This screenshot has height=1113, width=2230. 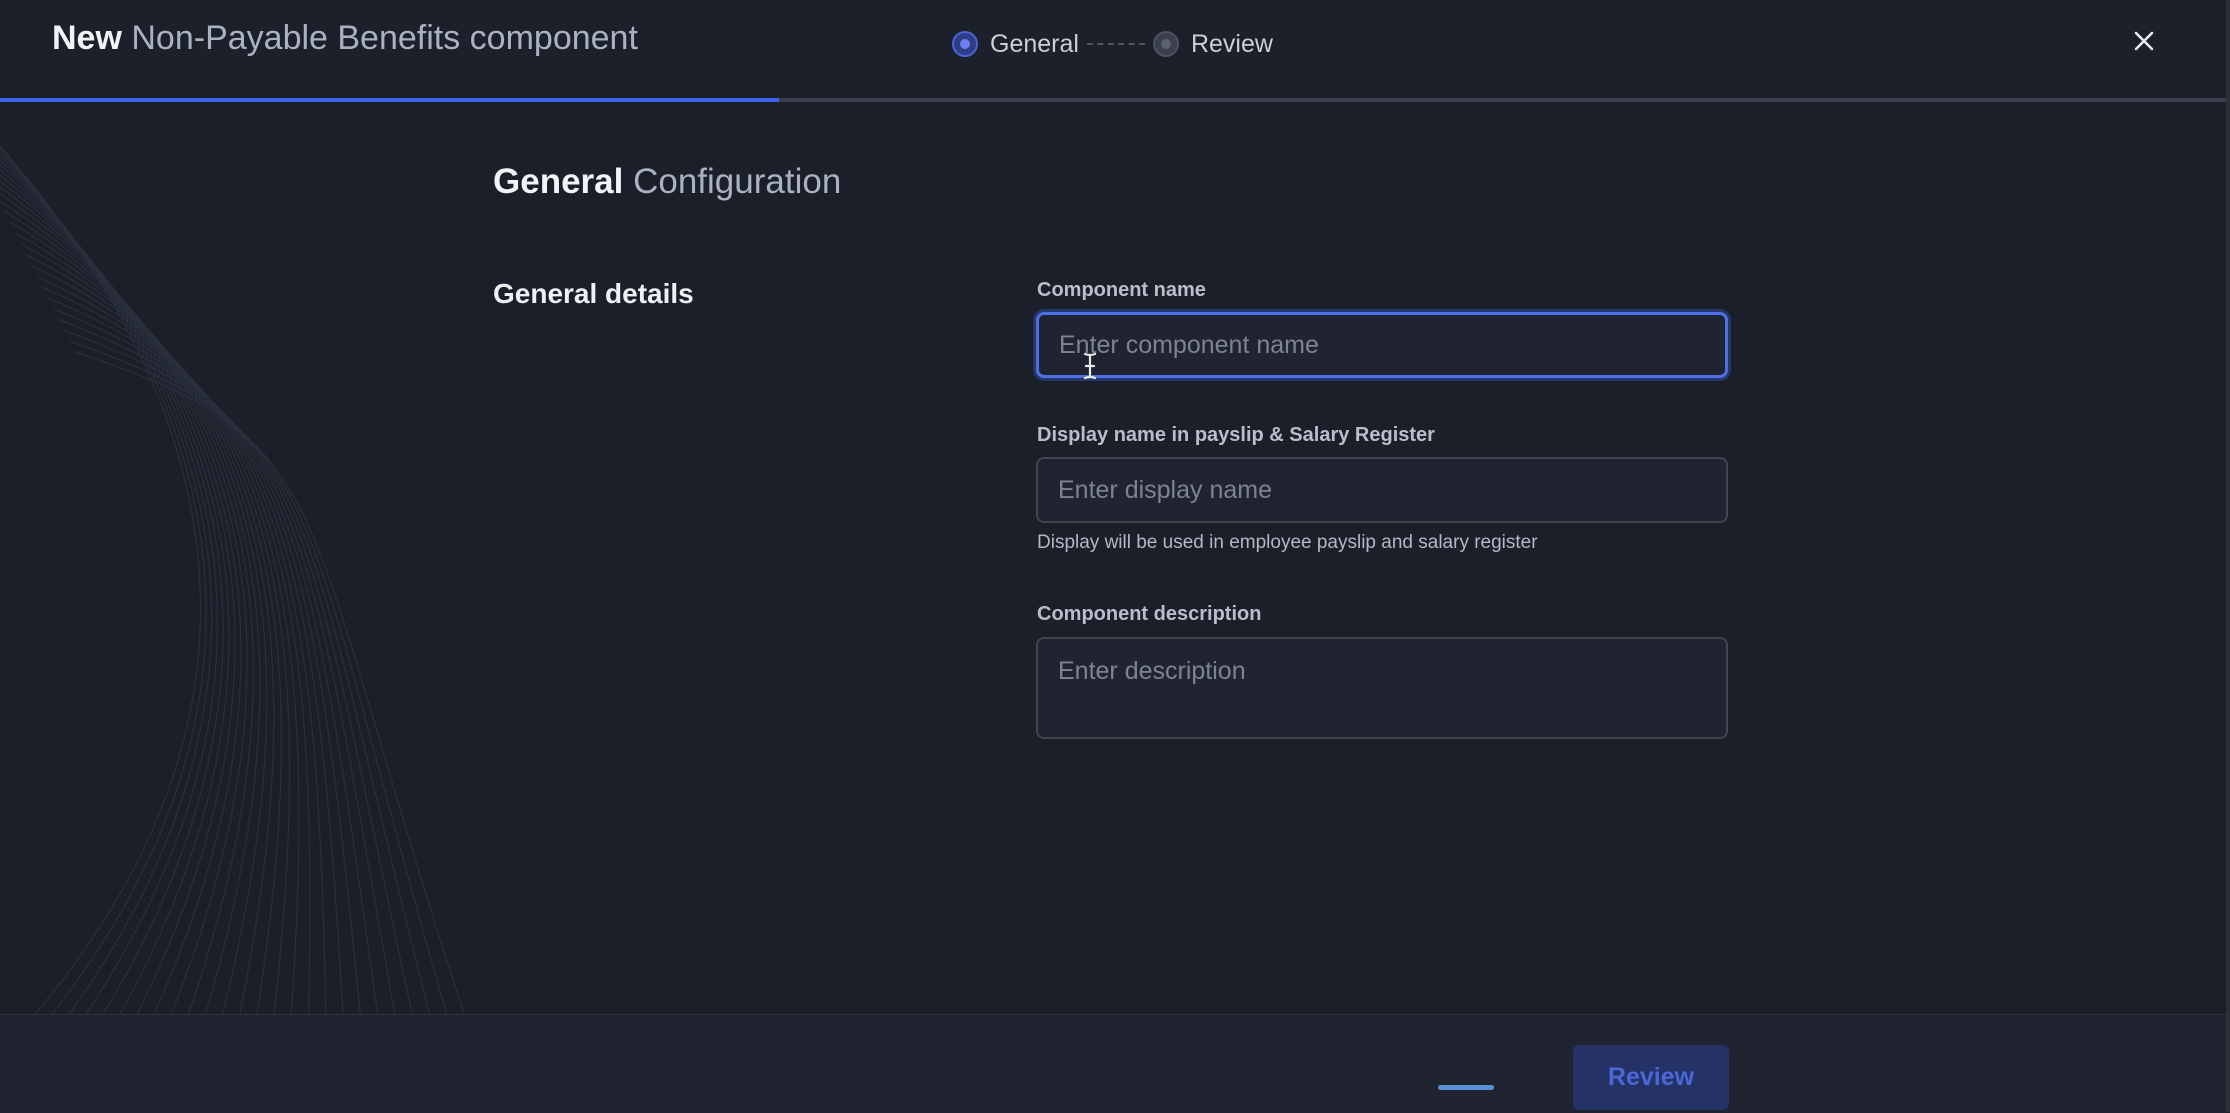 I want to click on modal-title: New Non-Payable Benefits component, so click(x=345, y=38).